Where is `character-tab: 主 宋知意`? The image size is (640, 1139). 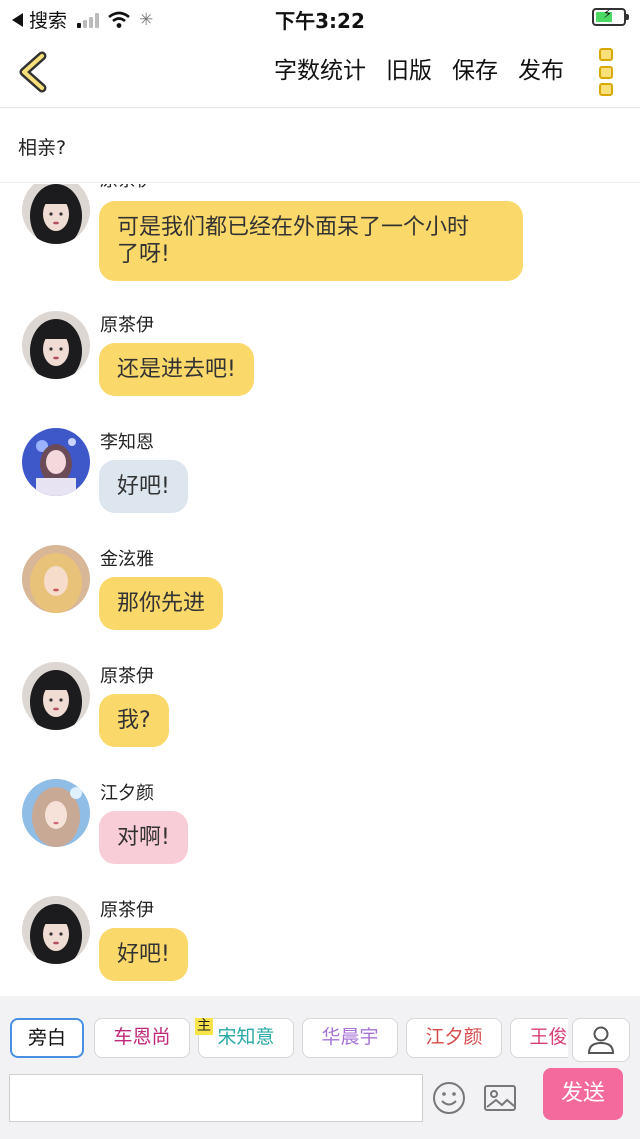 character-tab: 主 宋知意 is located at coordinates (244, 1038).